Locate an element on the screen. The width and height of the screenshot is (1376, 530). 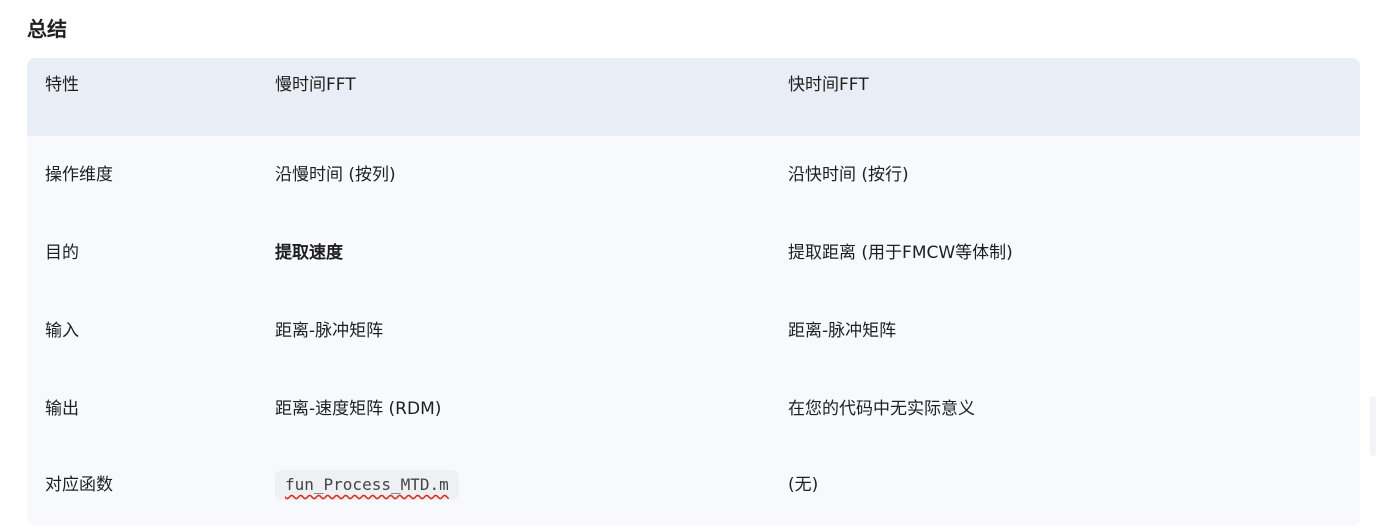
header-fast-time-fft: 快时间FFT is located at coordinates (1065, 97).